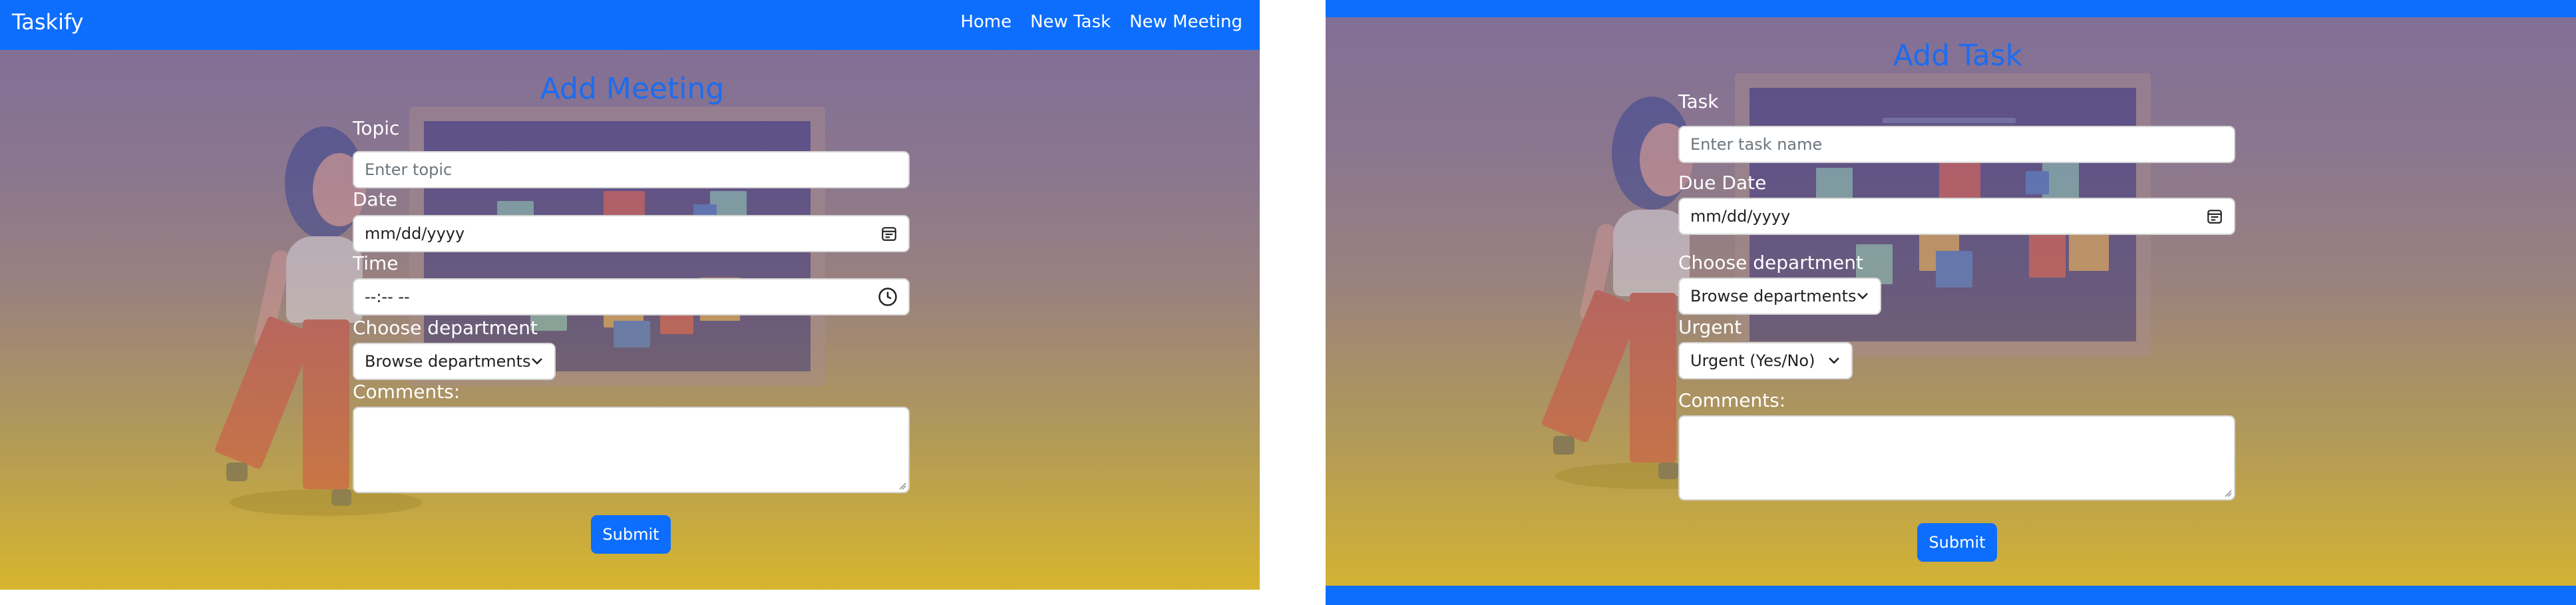  What do you see at coordinates (48, 22) in the screenshot?
I see `brand-logo: Taskify` at bounding box center [48, 22].